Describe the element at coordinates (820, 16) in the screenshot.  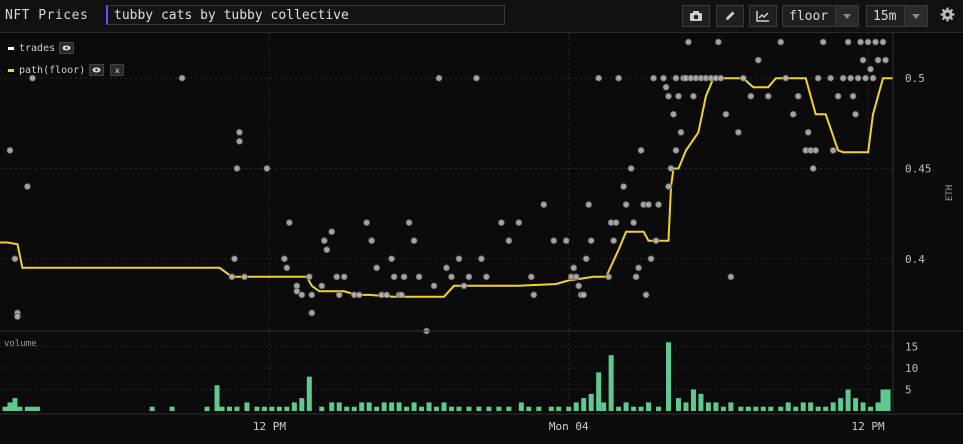
I see `series-select: floor` at that location.